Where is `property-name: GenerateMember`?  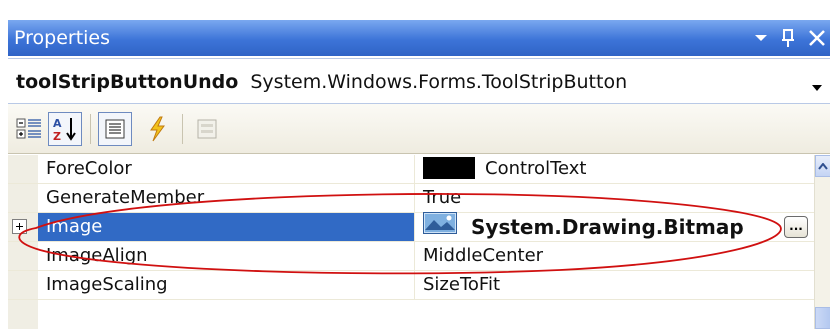 property-name: GenerateMember is located at coordinates (125, 197).